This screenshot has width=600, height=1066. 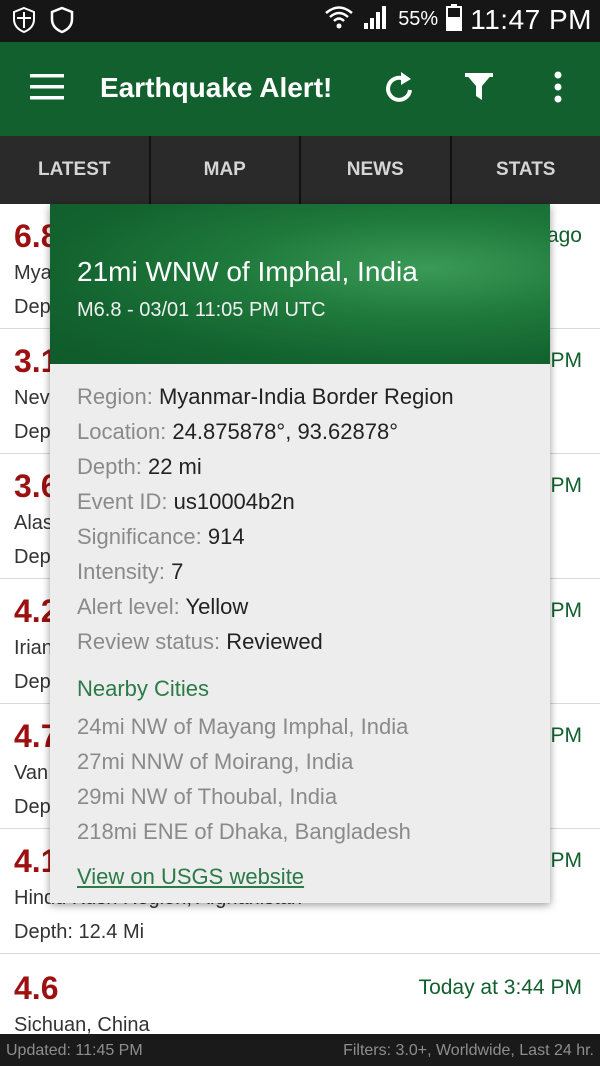 I want to click on detail-label: Event ID:, so click(x=122, y=501).